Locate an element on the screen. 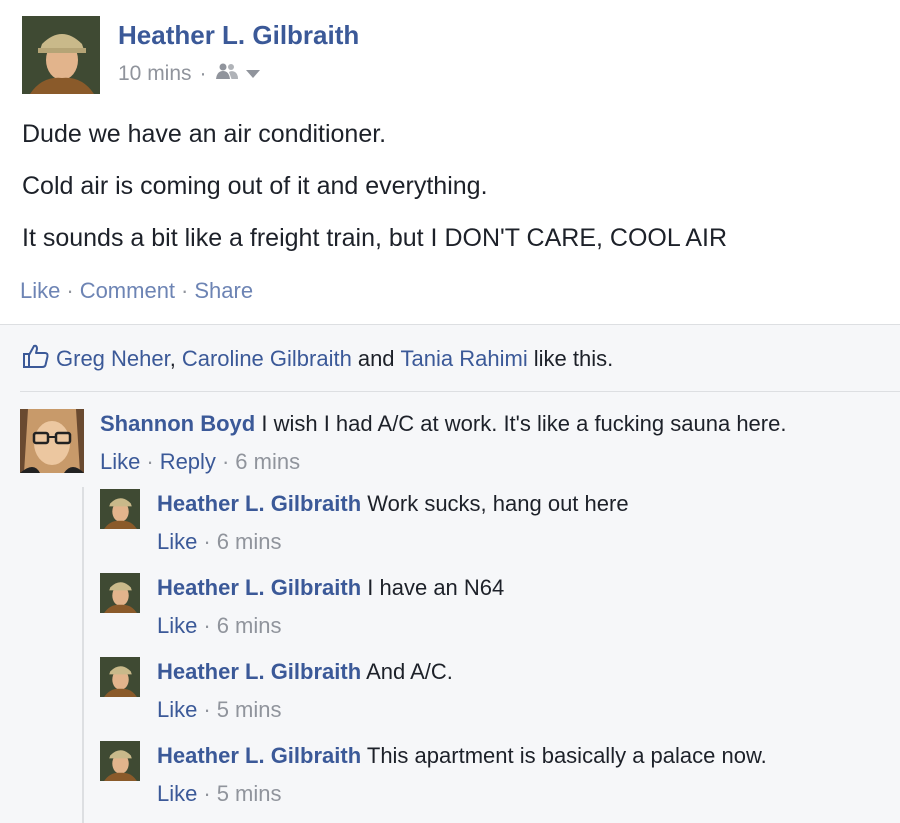 Image resolution: width=900 pixels, height=823 pixels. reply-body: Heather L. Gilbraith And A/C. is located at coordinates (305, 672).